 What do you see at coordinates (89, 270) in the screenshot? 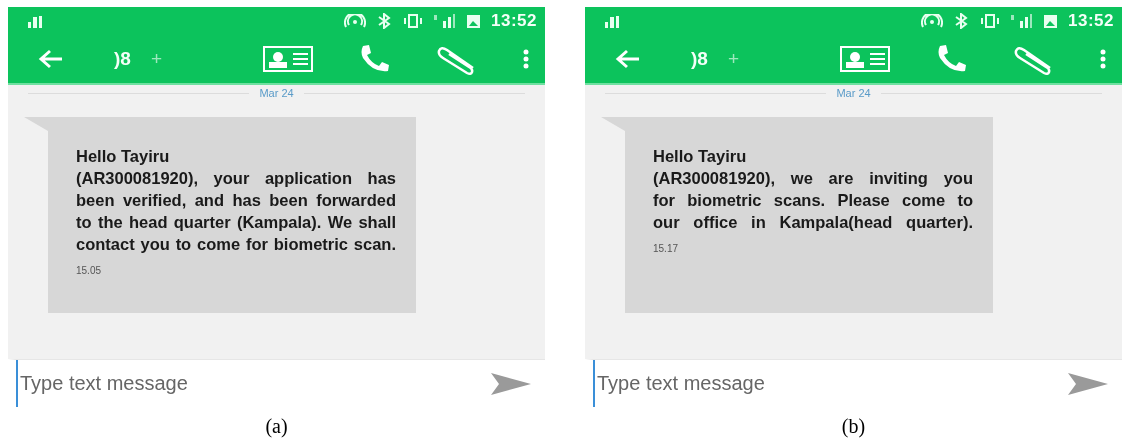
I see `message-time: 15.05` at bounding box center [89, 270].